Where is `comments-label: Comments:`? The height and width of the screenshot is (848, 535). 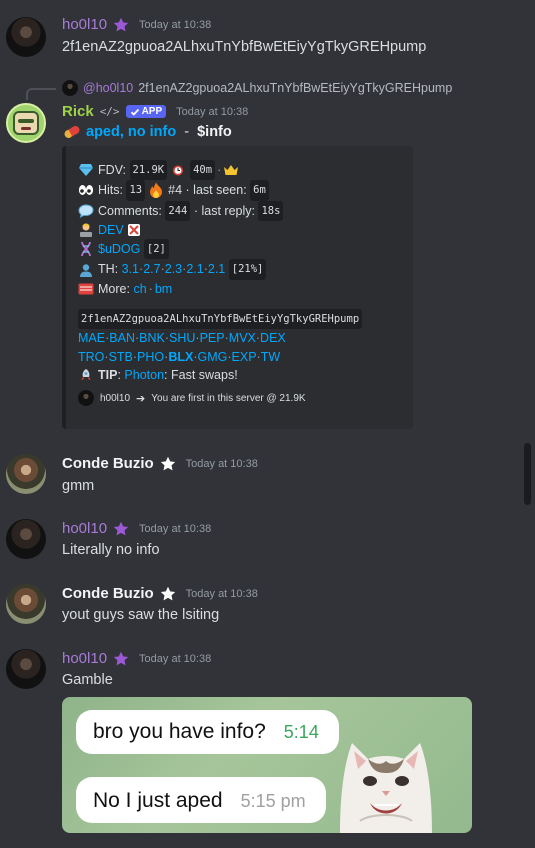
comments-label: Comments: is located at coordinates (130, 210).